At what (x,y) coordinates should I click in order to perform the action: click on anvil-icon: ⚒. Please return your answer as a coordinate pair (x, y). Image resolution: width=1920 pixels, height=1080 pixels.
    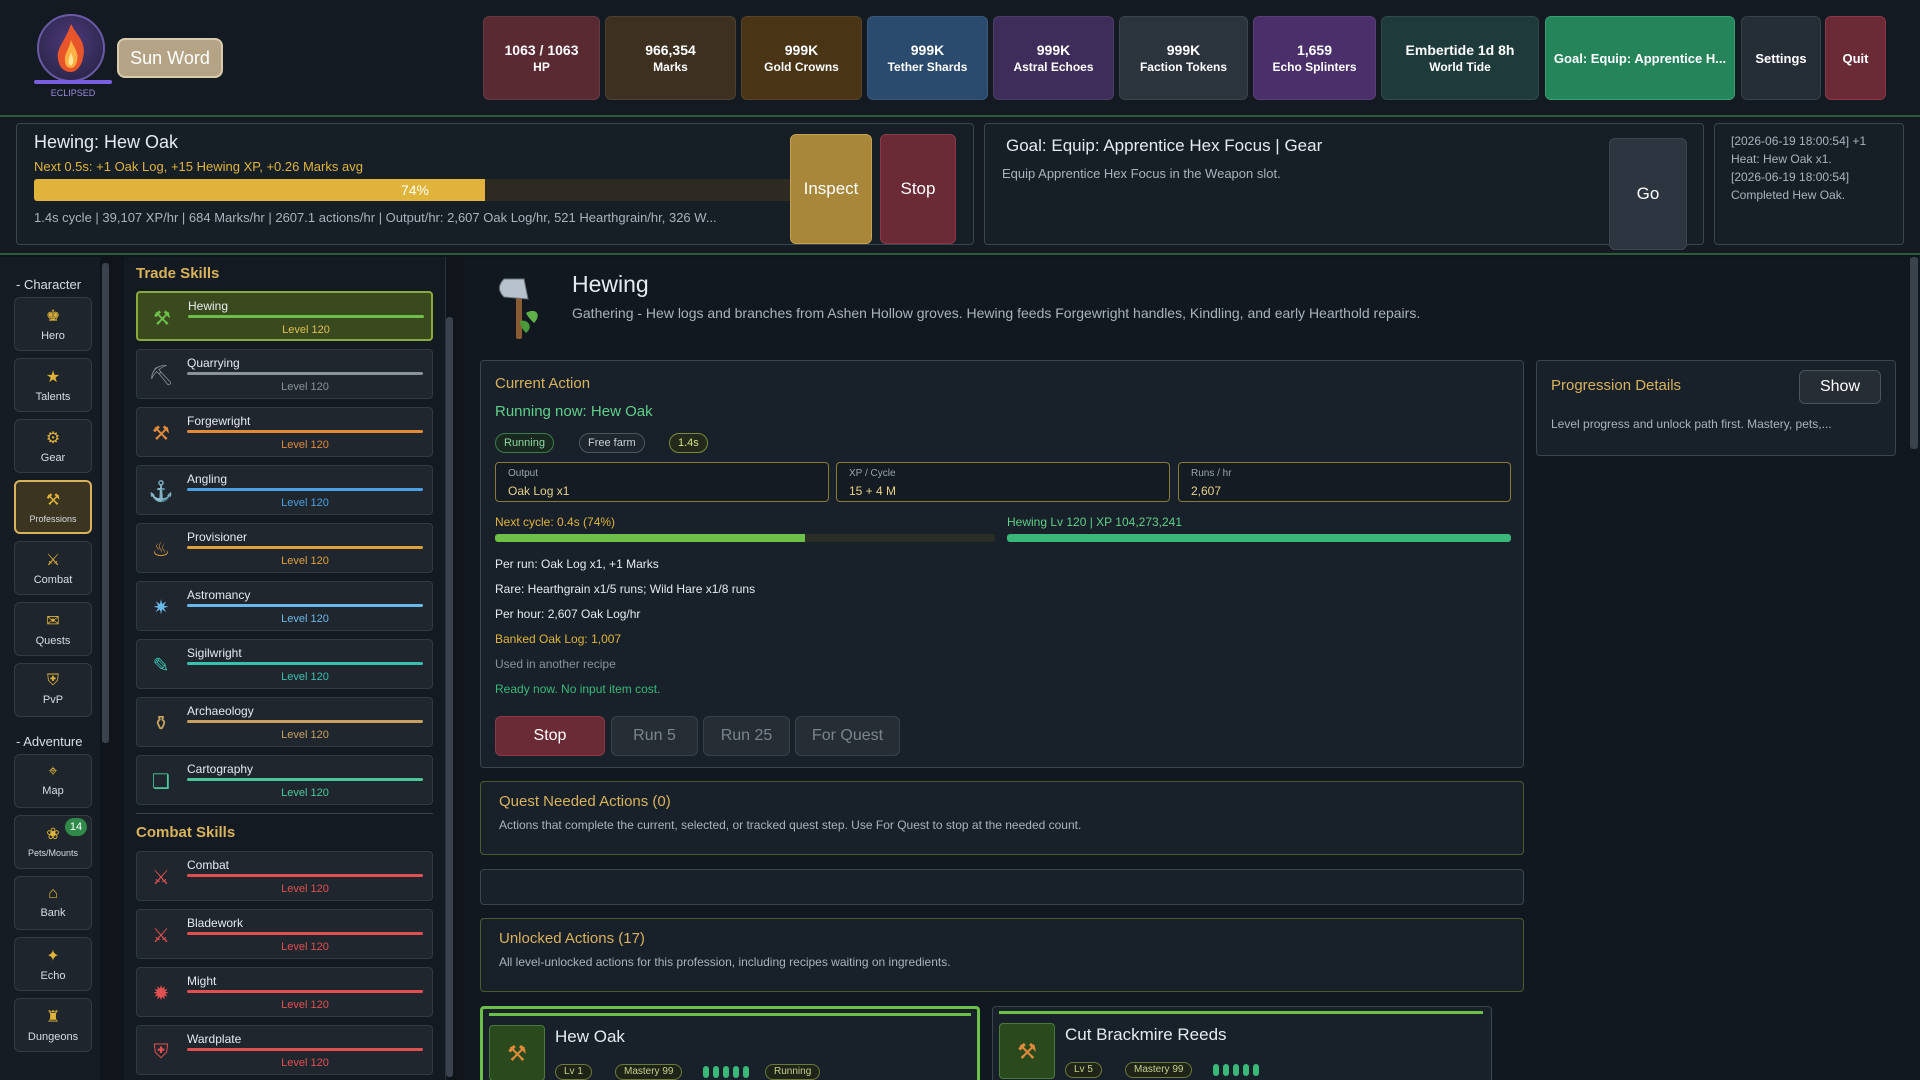
    Looking at the image, I should click on (53, 500).